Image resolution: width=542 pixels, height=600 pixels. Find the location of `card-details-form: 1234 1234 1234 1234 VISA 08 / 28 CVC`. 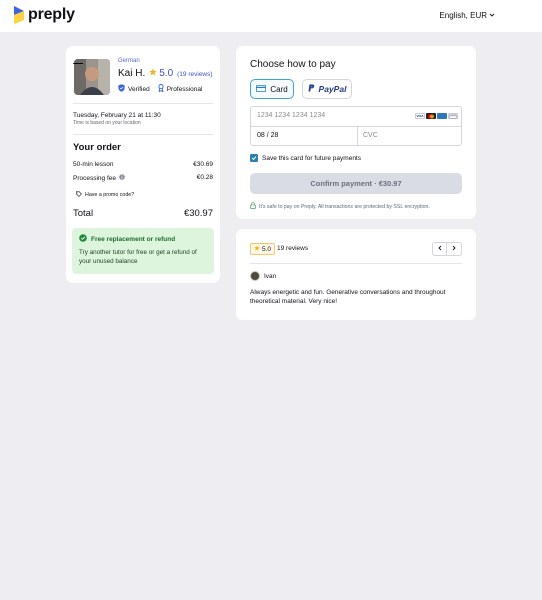

card-details-form: 1234 1234 1234 1234 VISA 08 / 28 CVC is located at coordinates (356, 126).